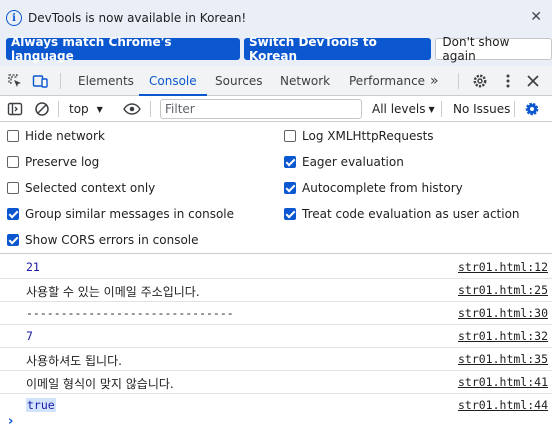 Image resolution: width=552 pixels, height=436 pixels. Describe the element at coordinates (65, 136) in the screenshot. I see `hide-network-label: Hide network` at that location.